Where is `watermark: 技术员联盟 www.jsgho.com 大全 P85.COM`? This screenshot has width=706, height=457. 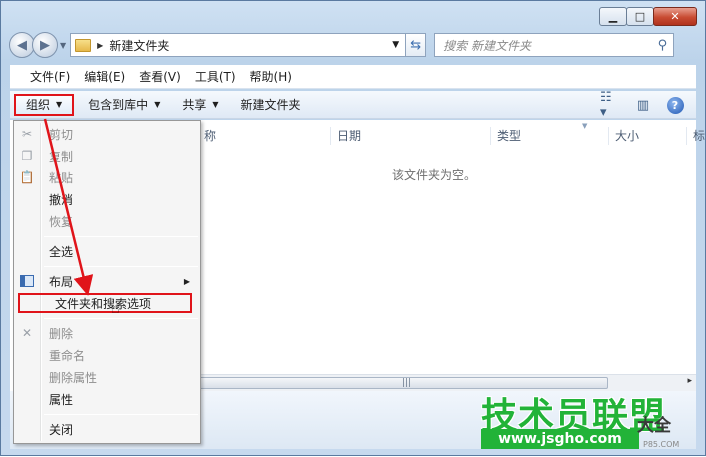 watermark: 技术员联盟 www.jsgho.com 大全 P85.COM is located at coordinates (591, 421).